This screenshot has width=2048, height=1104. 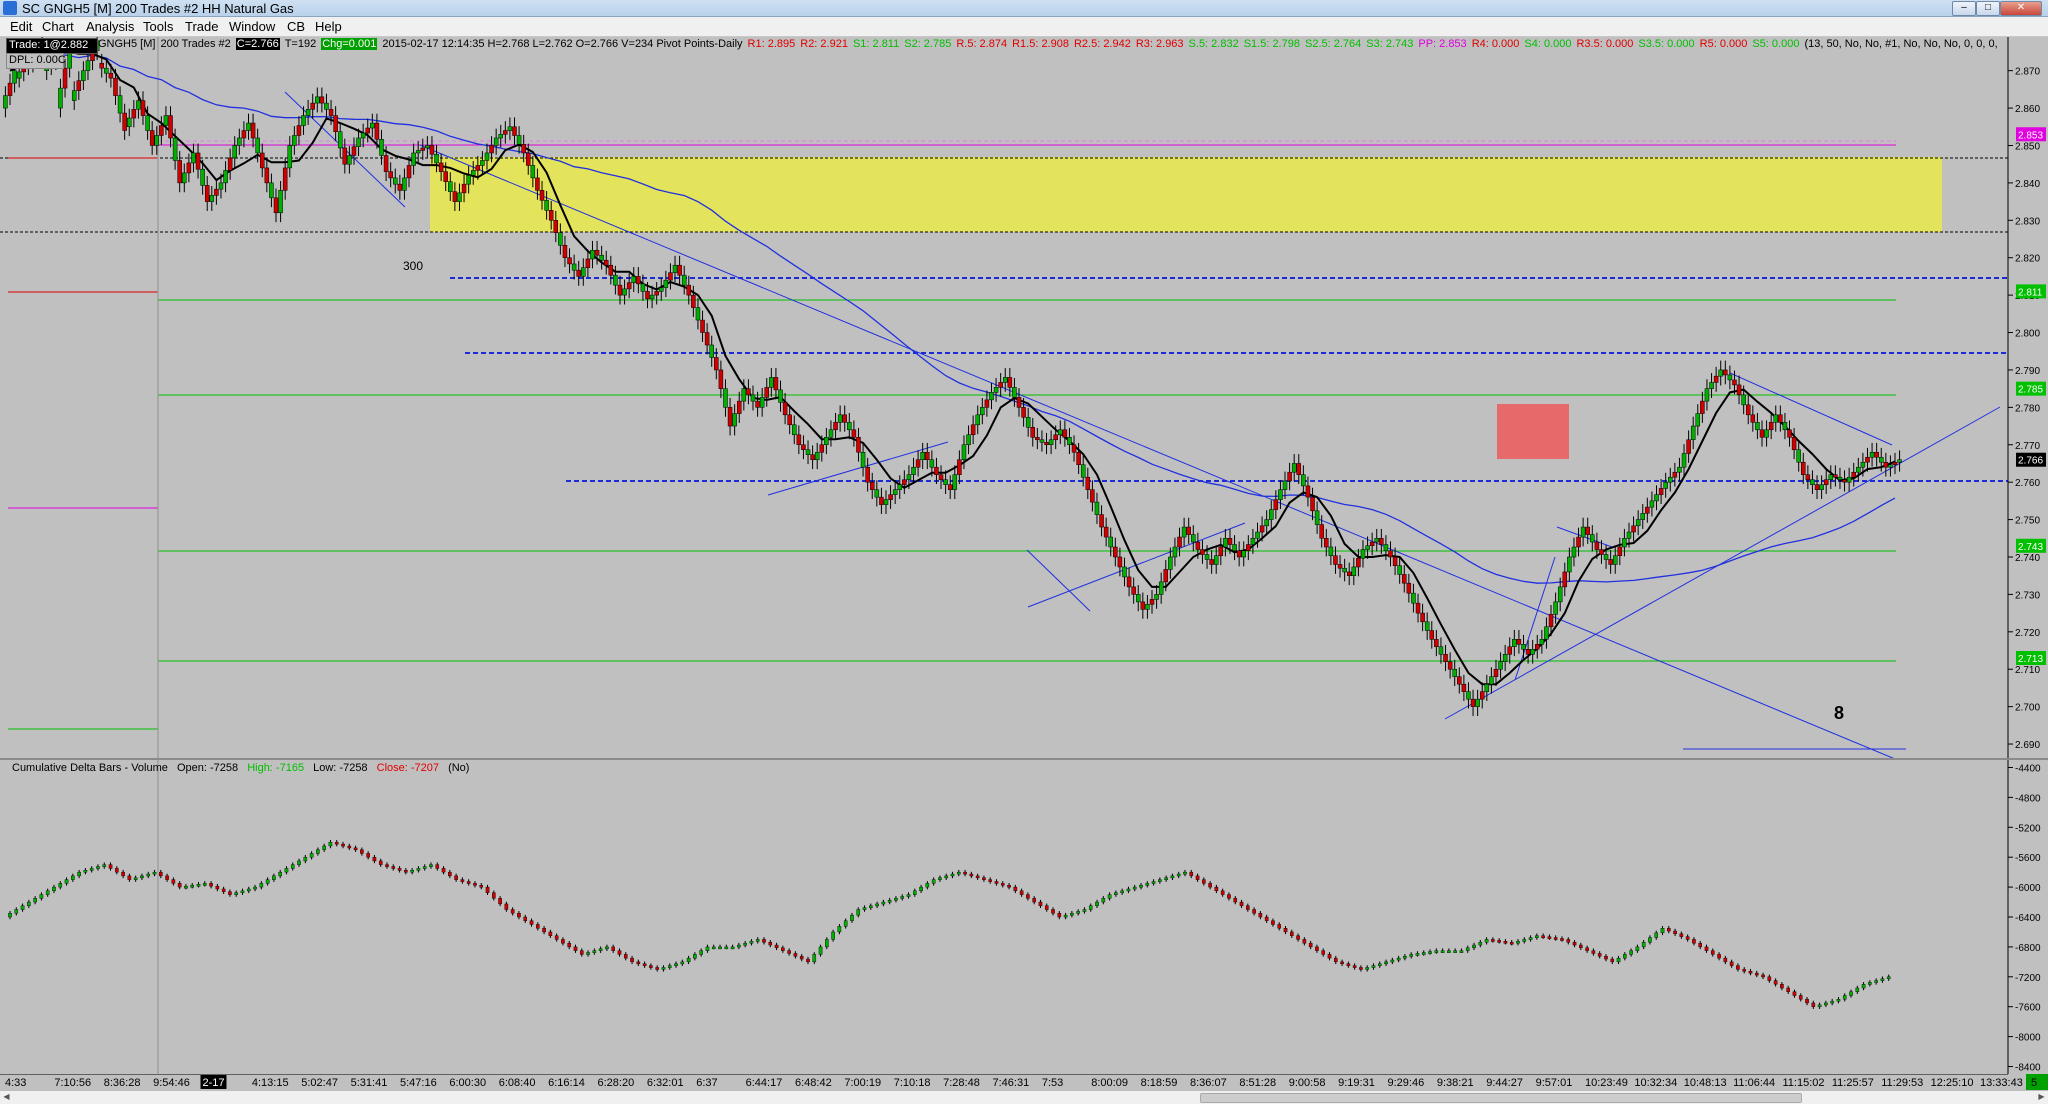 I want to click on close-button: ✕, so click(x=2021, y=8).